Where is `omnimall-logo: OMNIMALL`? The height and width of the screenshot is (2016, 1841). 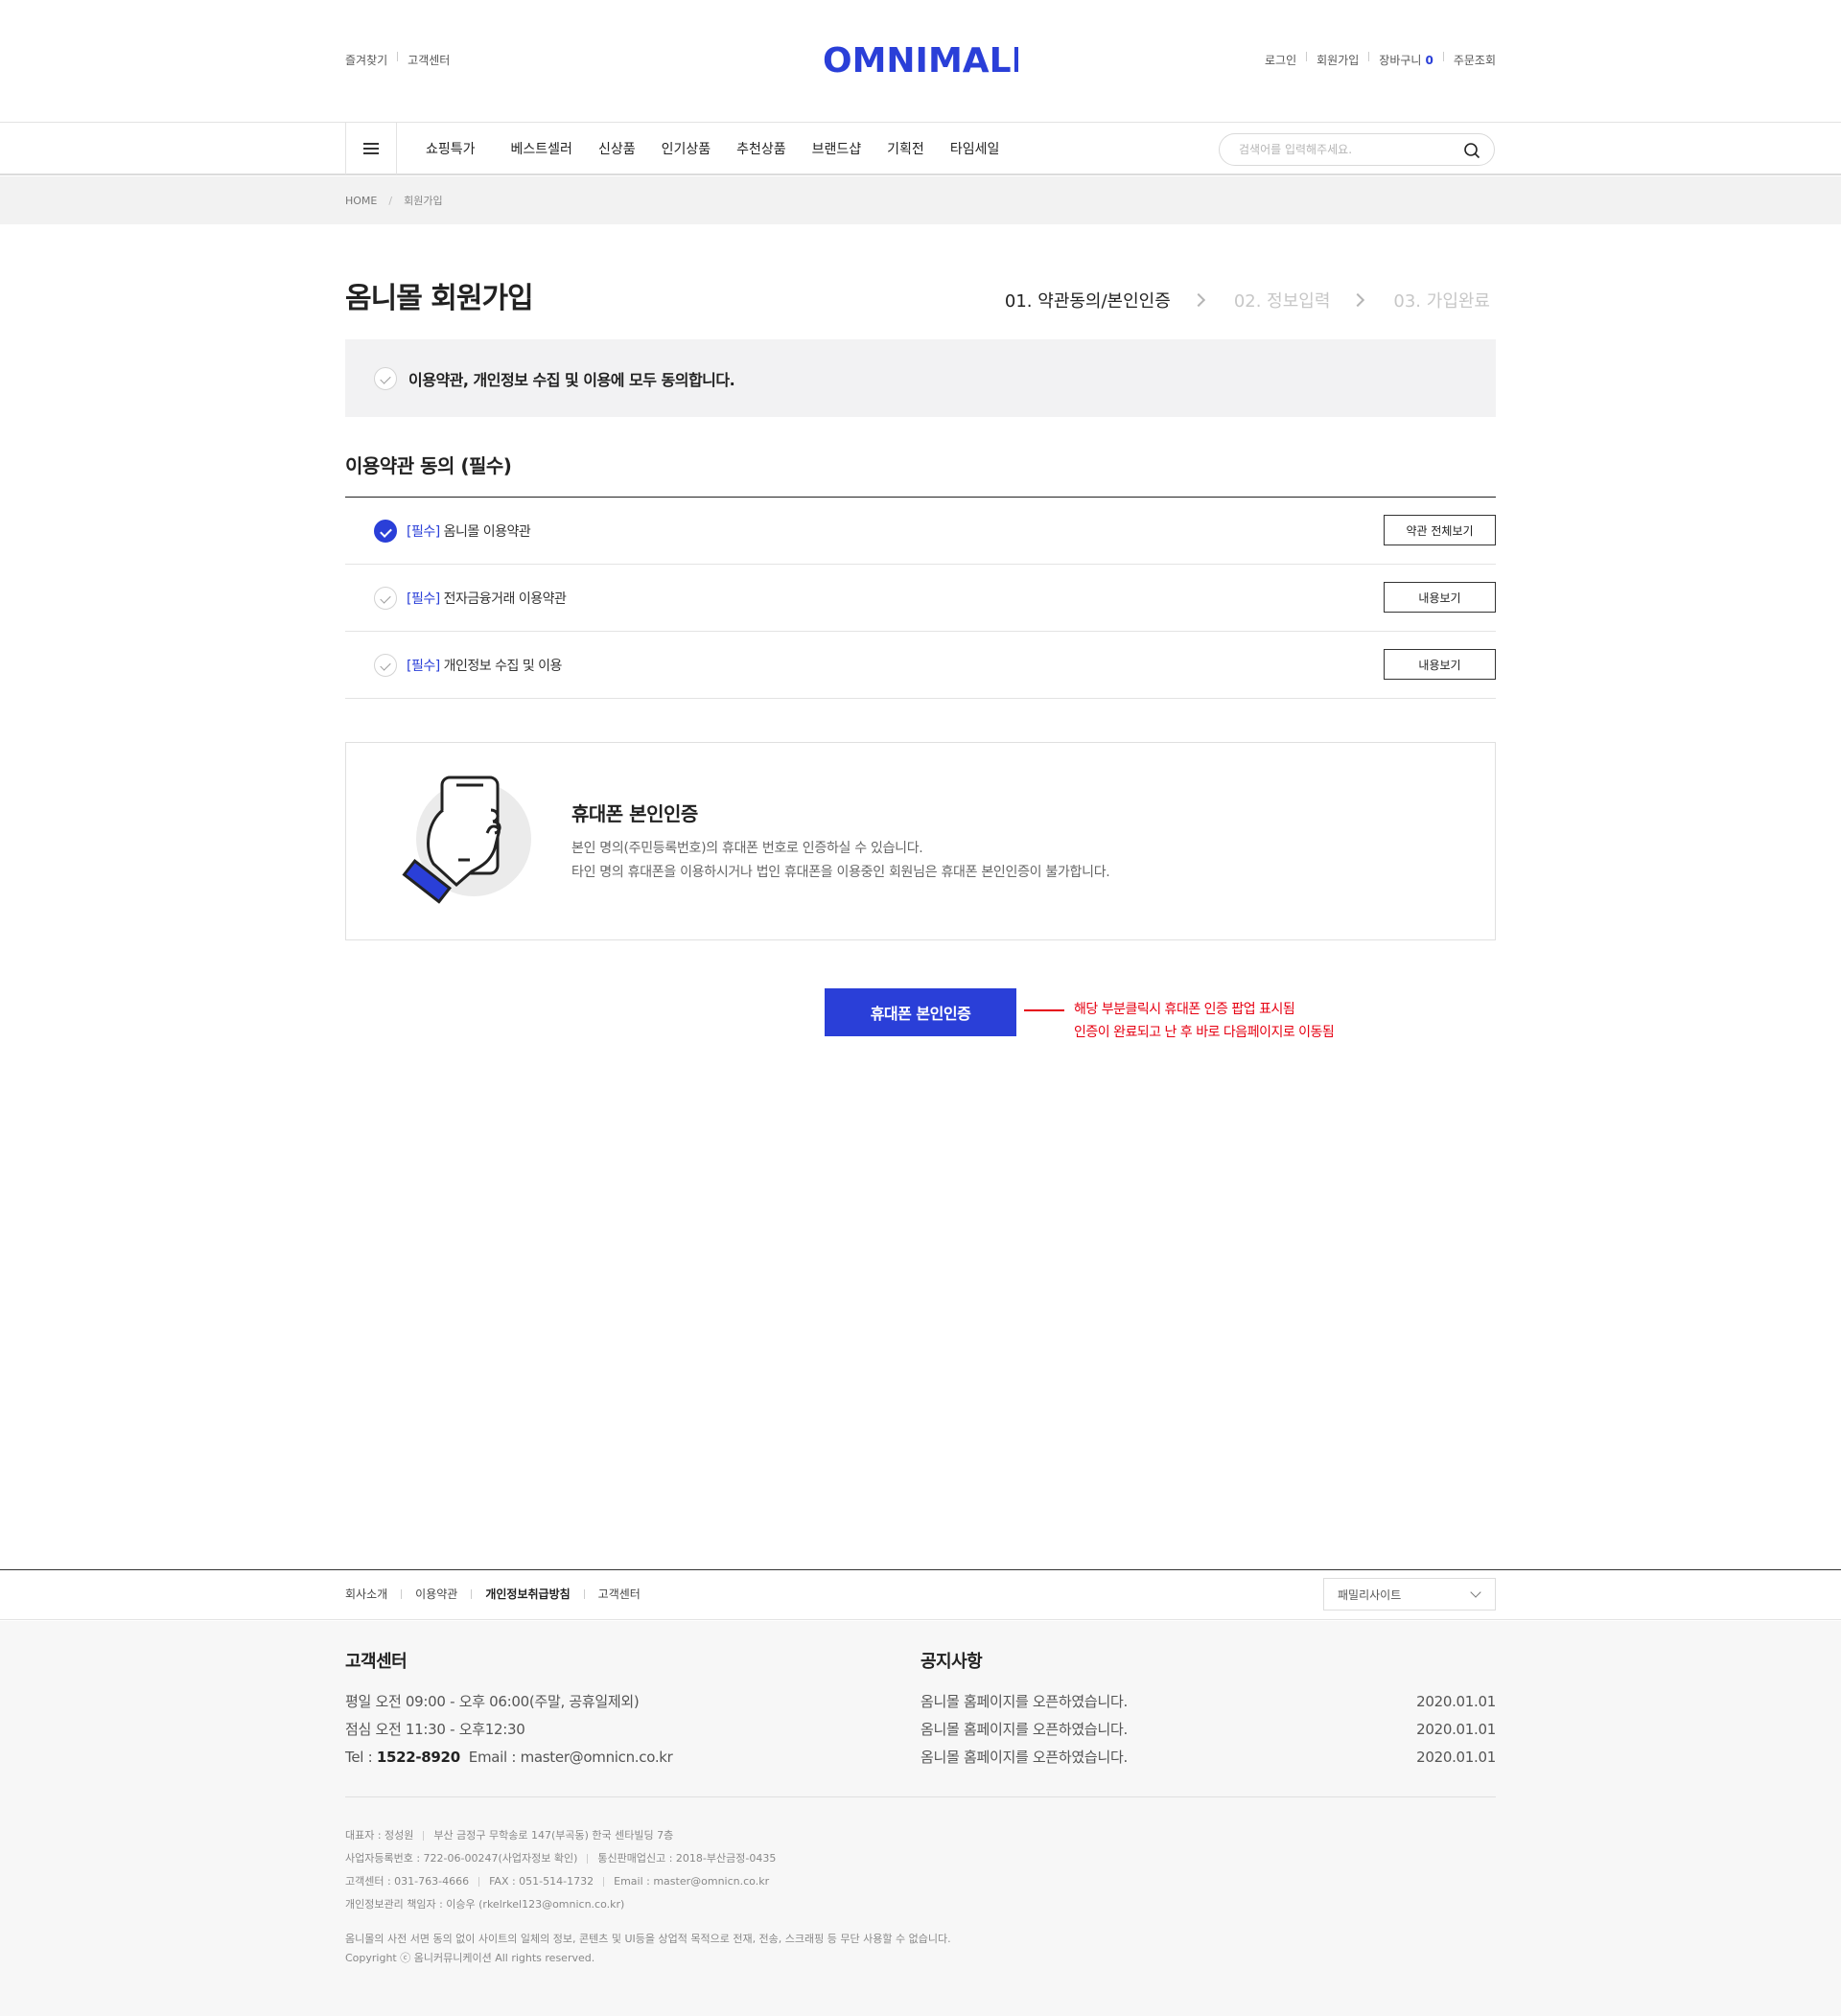 omnimall-logo: OMNIMALL is located at coordinates (920, 55).